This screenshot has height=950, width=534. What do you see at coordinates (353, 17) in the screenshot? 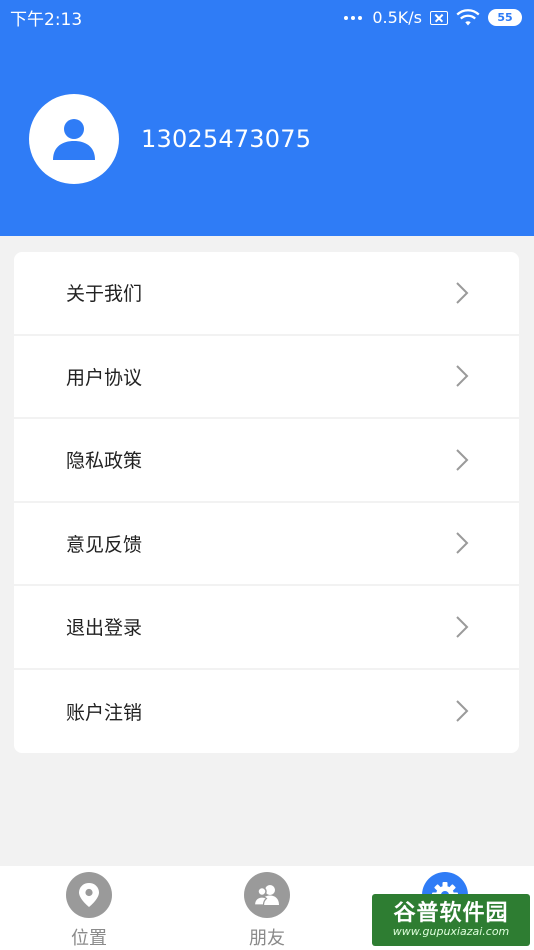
I see `signal-dots-icon` at bounding box center [353, 17].